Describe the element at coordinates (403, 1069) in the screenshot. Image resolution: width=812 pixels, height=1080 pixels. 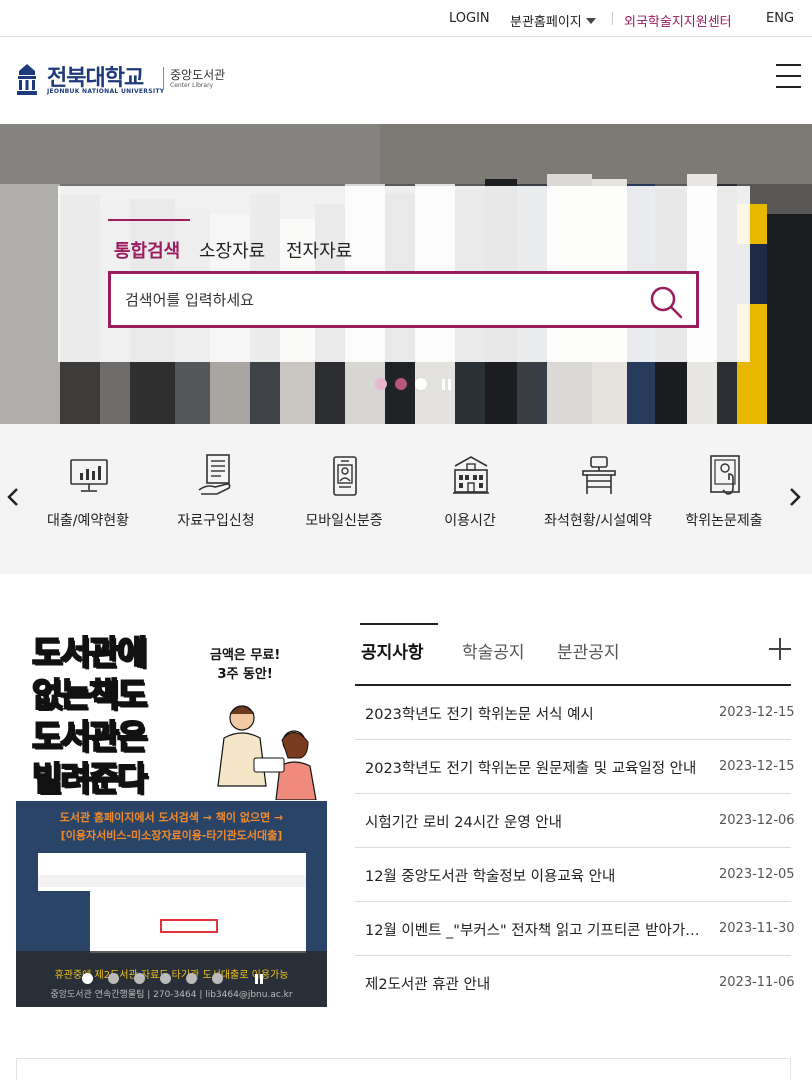
I see `next-section-box` at that location.